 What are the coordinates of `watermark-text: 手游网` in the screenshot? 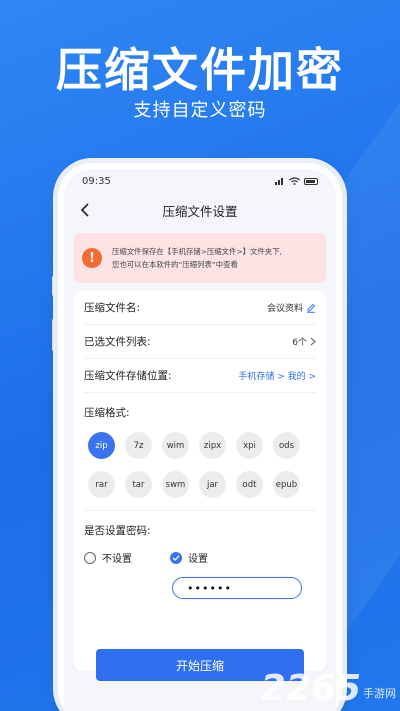 It's located at (379, 693).